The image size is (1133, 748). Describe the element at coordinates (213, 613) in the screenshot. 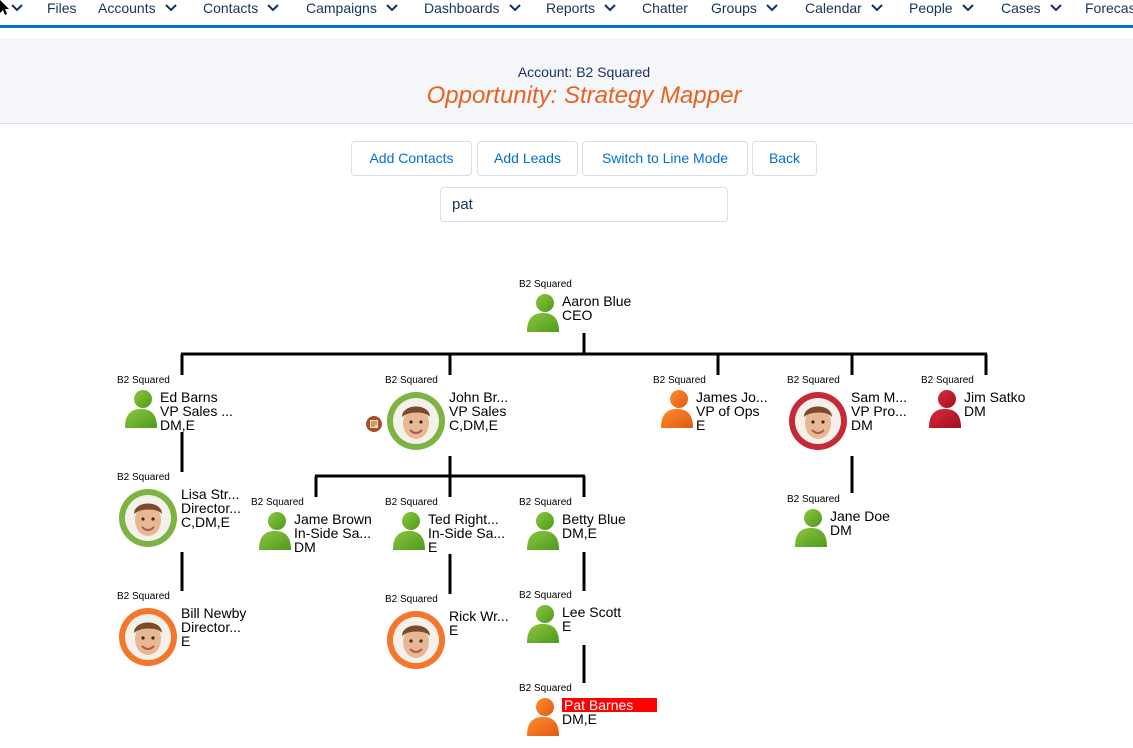

I see `contact-name: Bill Newby` at that location.